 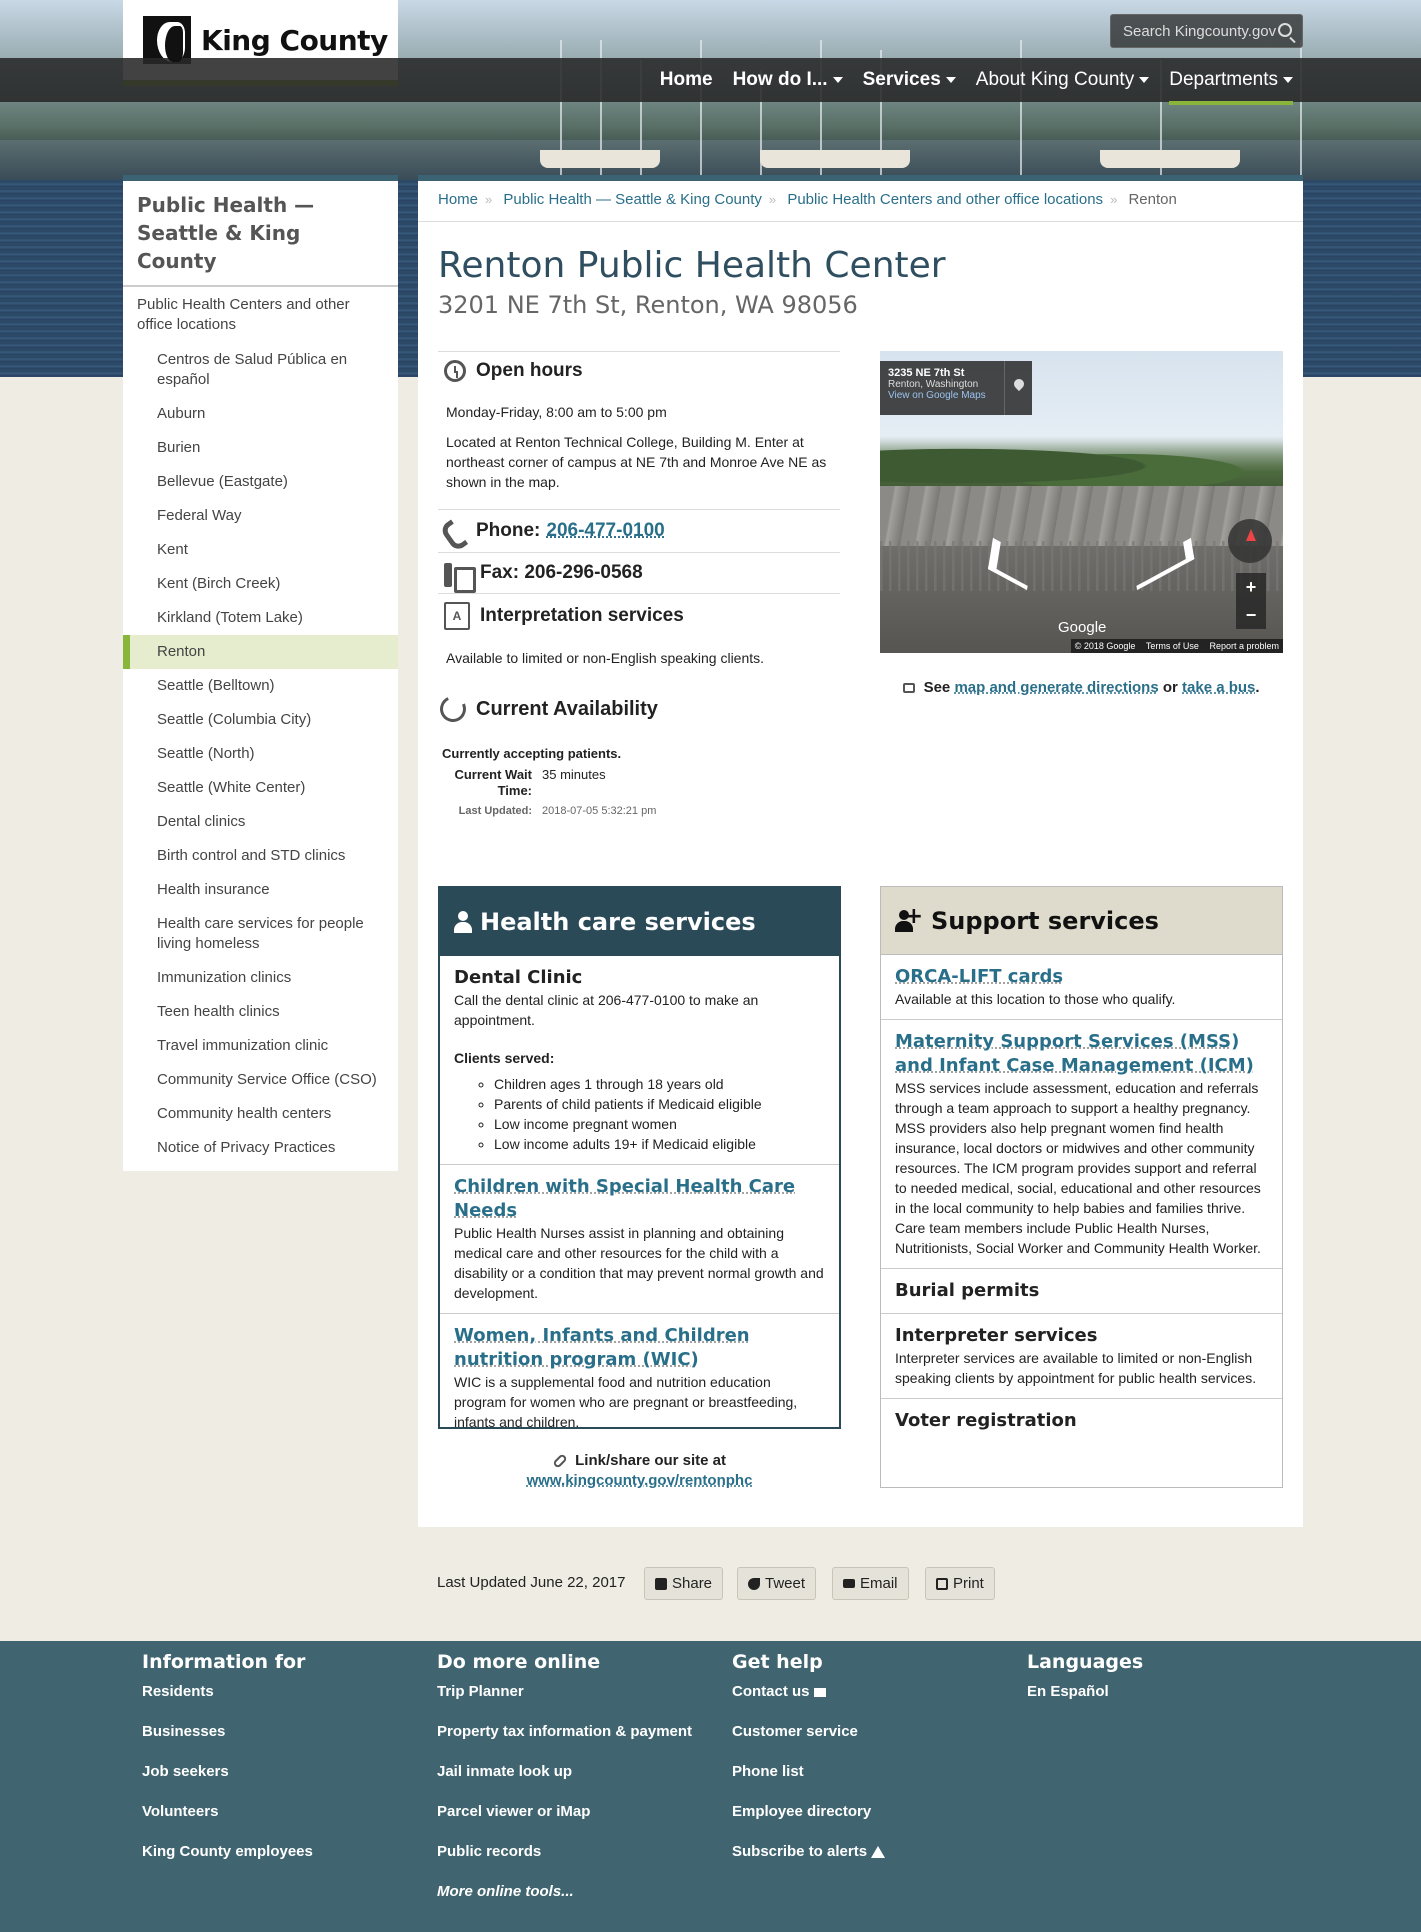 What do you see at coordinates (942, 1583) in the screenshot?
I see `printer-icon` at bounding box center [942, 1583].